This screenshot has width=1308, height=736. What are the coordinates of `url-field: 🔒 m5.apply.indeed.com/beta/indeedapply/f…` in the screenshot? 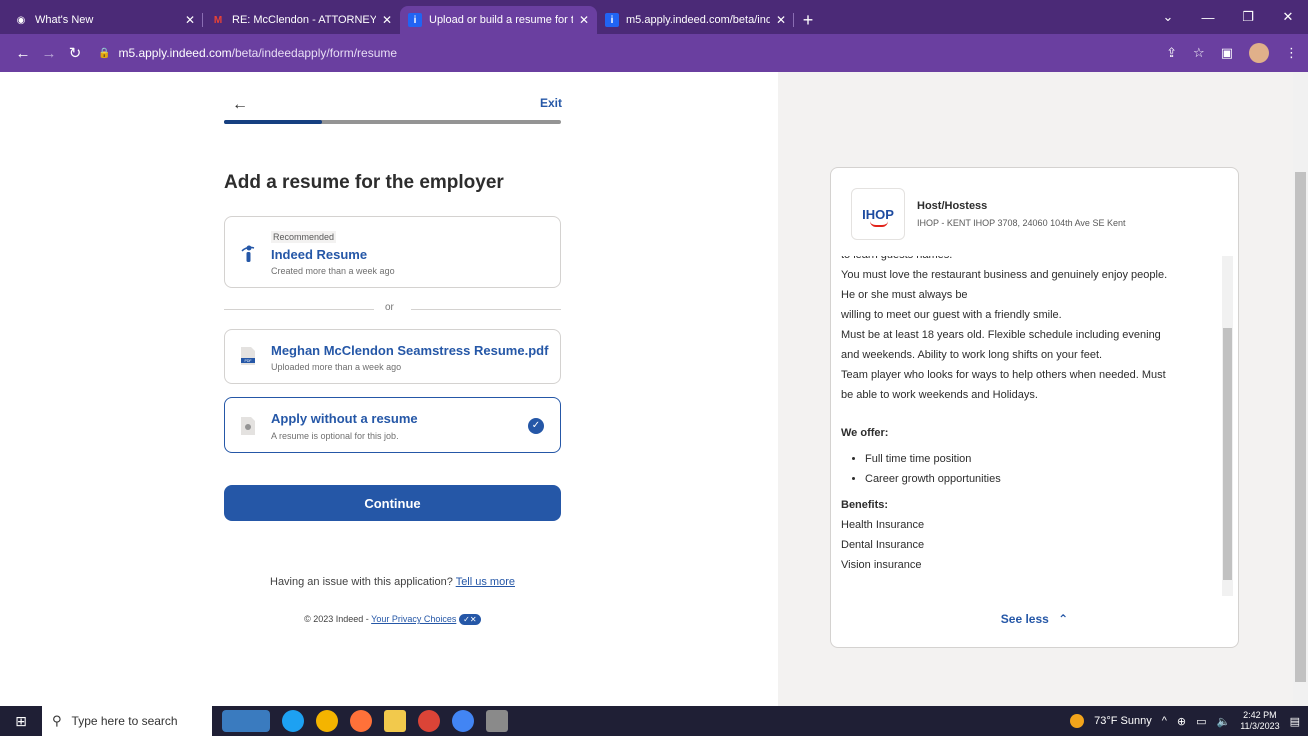 It's located at (632, 53).